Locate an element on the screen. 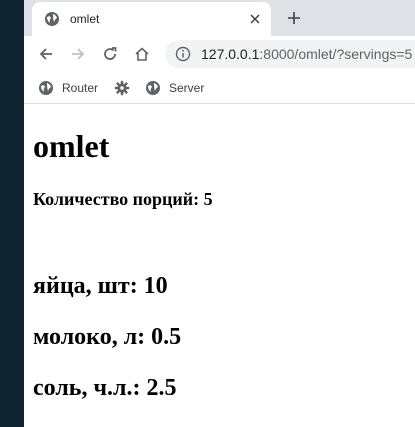 This screenshot has width=415, height=427. tab-omlet: omlet is located at coordinates (151, 19).